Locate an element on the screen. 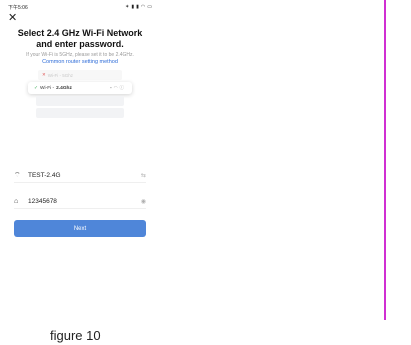 This screenshot has width=411, height=345. illustration-row-icons: ▪ ◠ ⓘ is located at coordinates (117, 88).